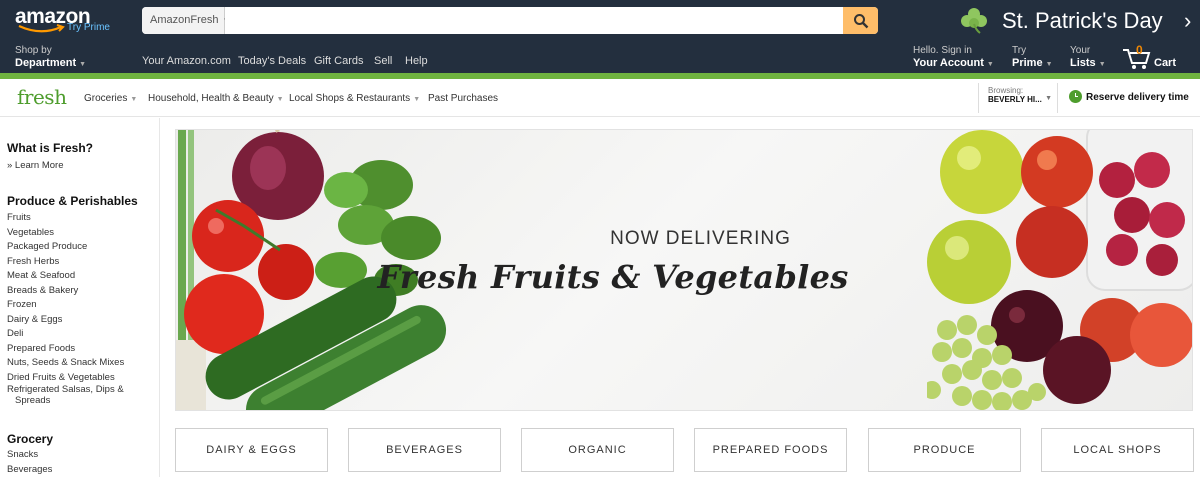  What do you see at coordinates (770, 450) in the screenshot?
I see `category-tile-prepared-foods: PREPARED FOODS` at bounding box center [770, 450].